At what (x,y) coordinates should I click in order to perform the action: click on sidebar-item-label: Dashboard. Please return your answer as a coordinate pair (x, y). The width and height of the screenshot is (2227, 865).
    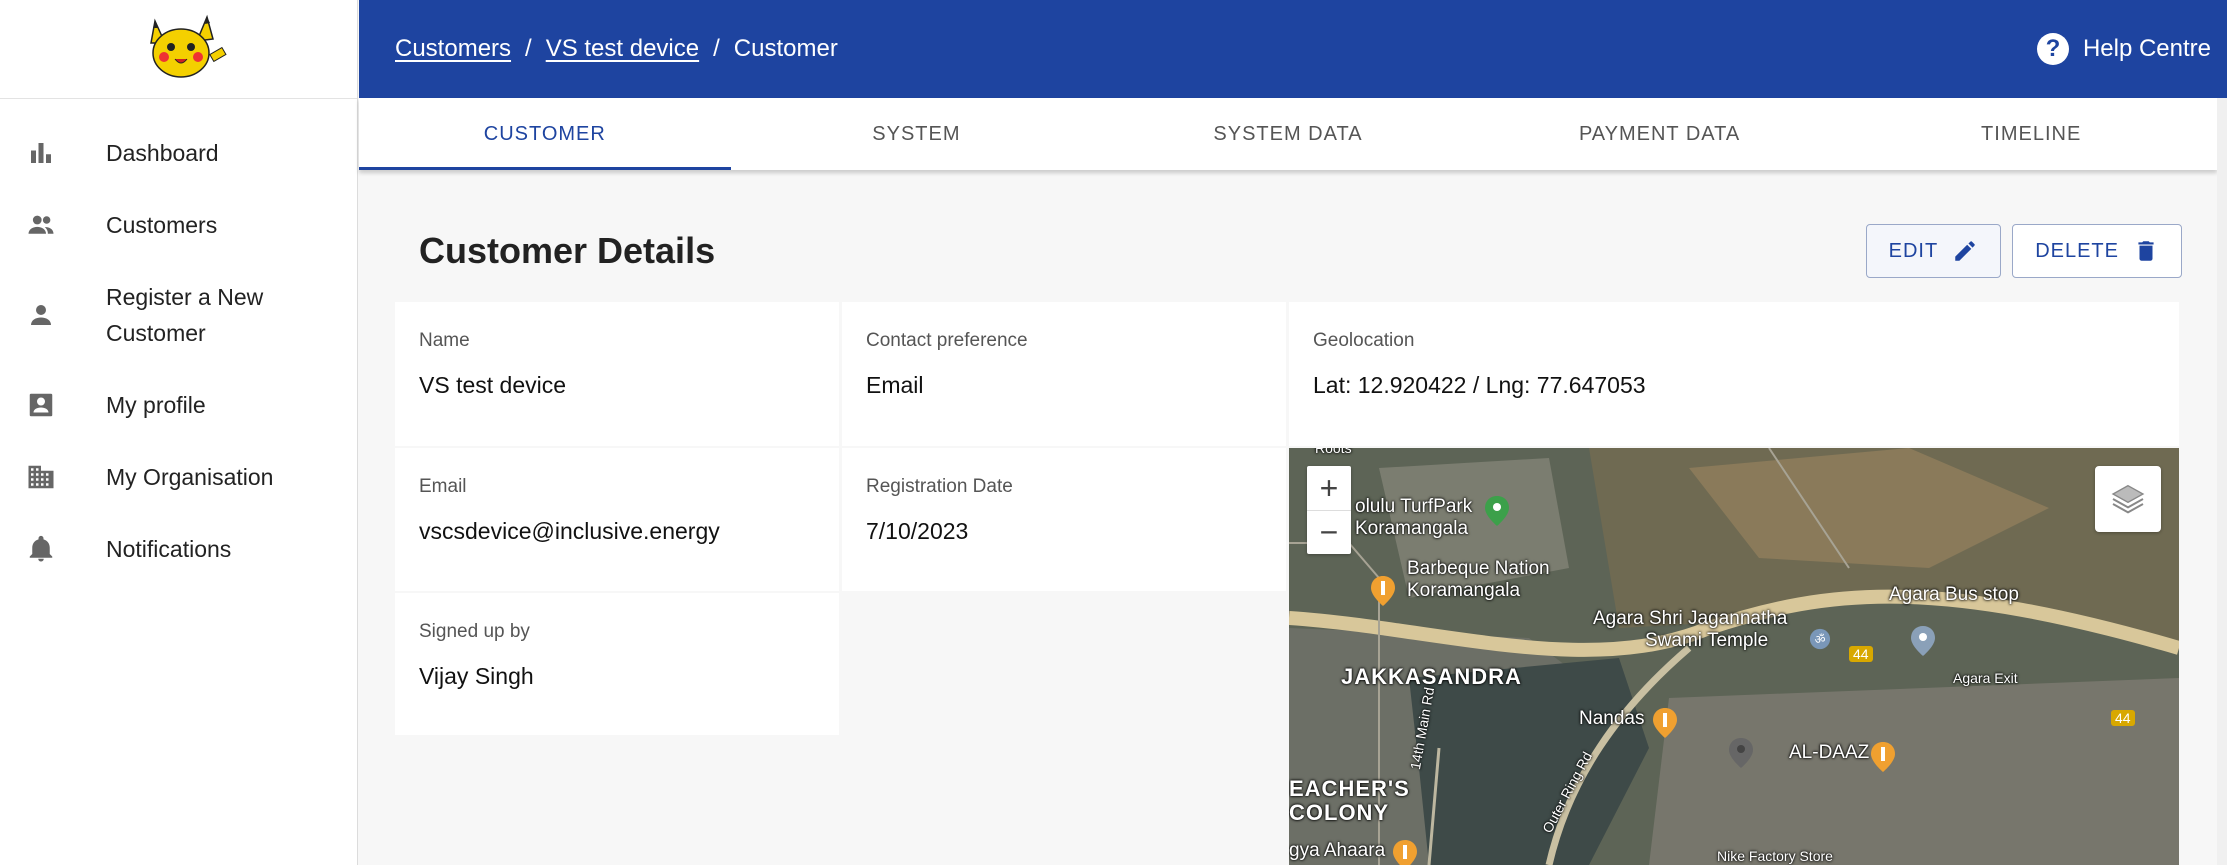
    Looking at the image, I should click on (162, 153).